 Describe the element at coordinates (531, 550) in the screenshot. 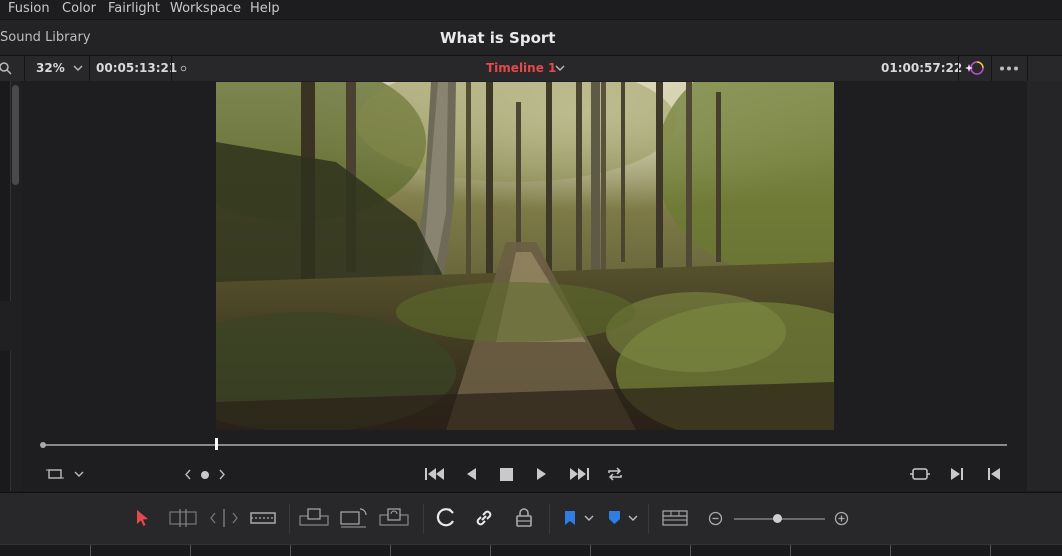

I see `timeline-ruler` at that location.